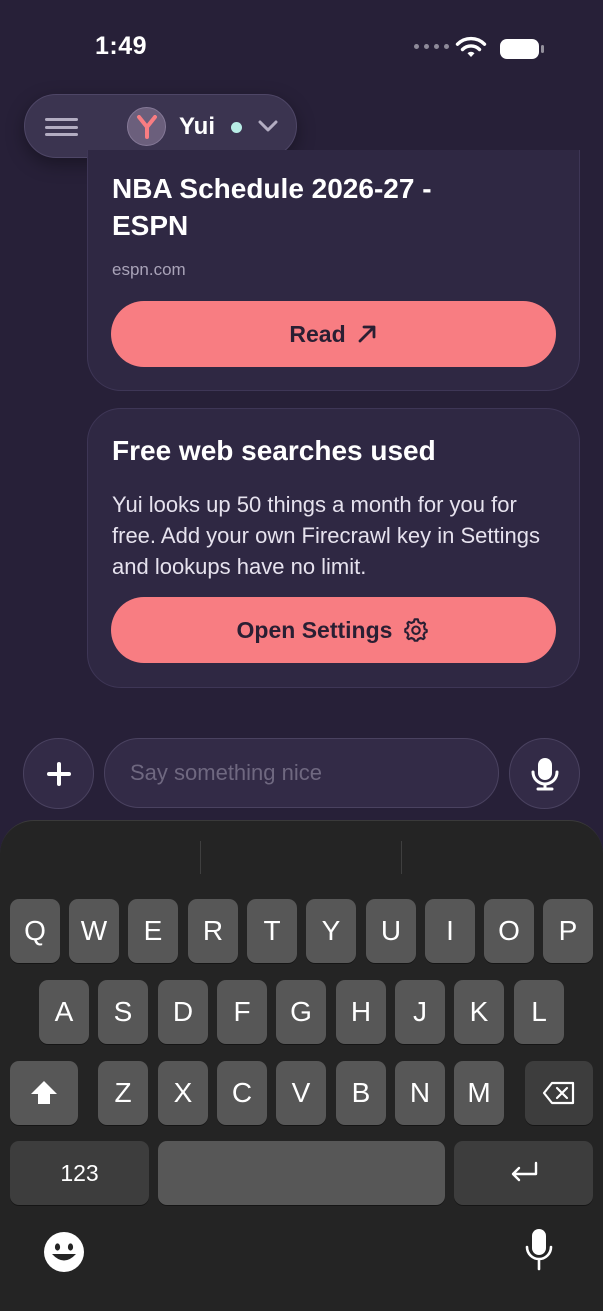  I want to click on key-j: J, so click(420, 1012).